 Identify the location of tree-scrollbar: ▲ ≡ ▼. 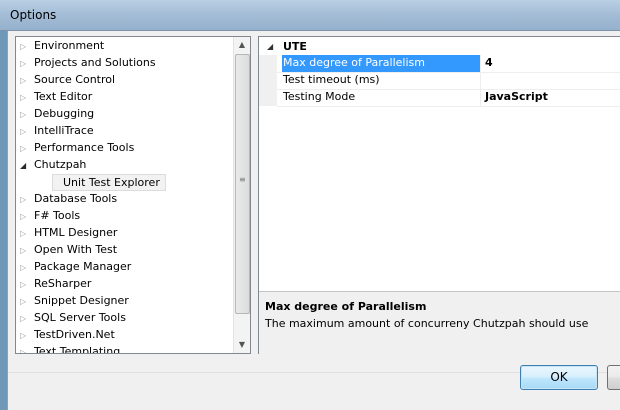
(241, 195).